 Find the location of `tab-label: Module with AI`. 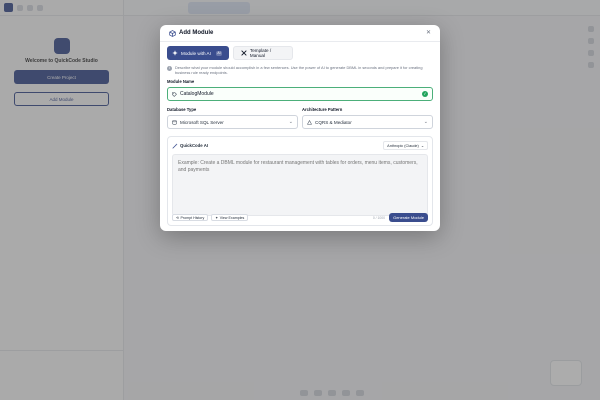

tab-label: Module with AI is located at coordinates (196, 53).